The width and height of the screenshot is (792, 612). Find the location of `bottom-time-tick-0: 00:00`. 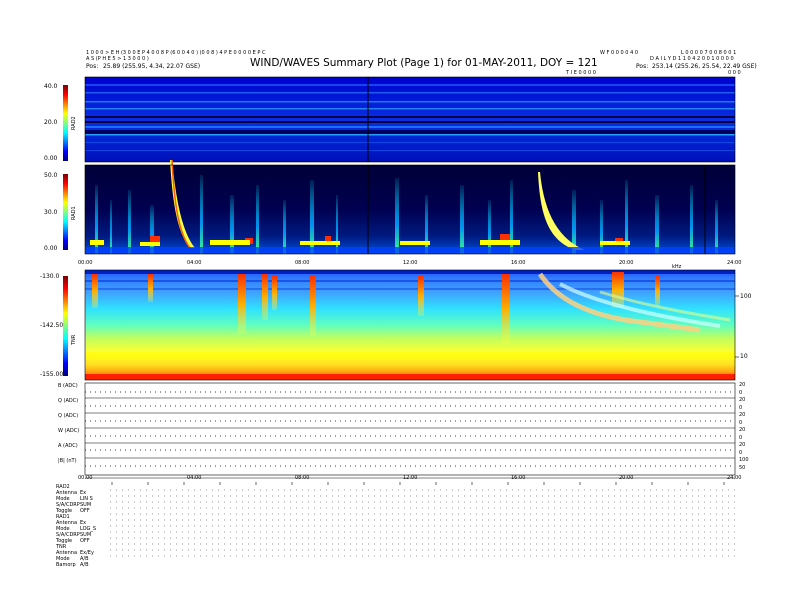

bottom-time-tick-0: 00:00 is located at coordinates (85, 478).